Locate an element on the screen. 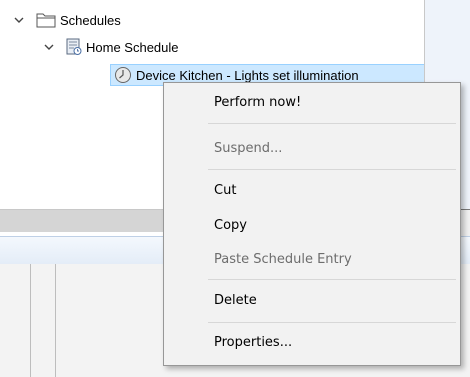 The image size is (470, 377). tree-node-schedules: Schedules is located at coordinates (66, 20).